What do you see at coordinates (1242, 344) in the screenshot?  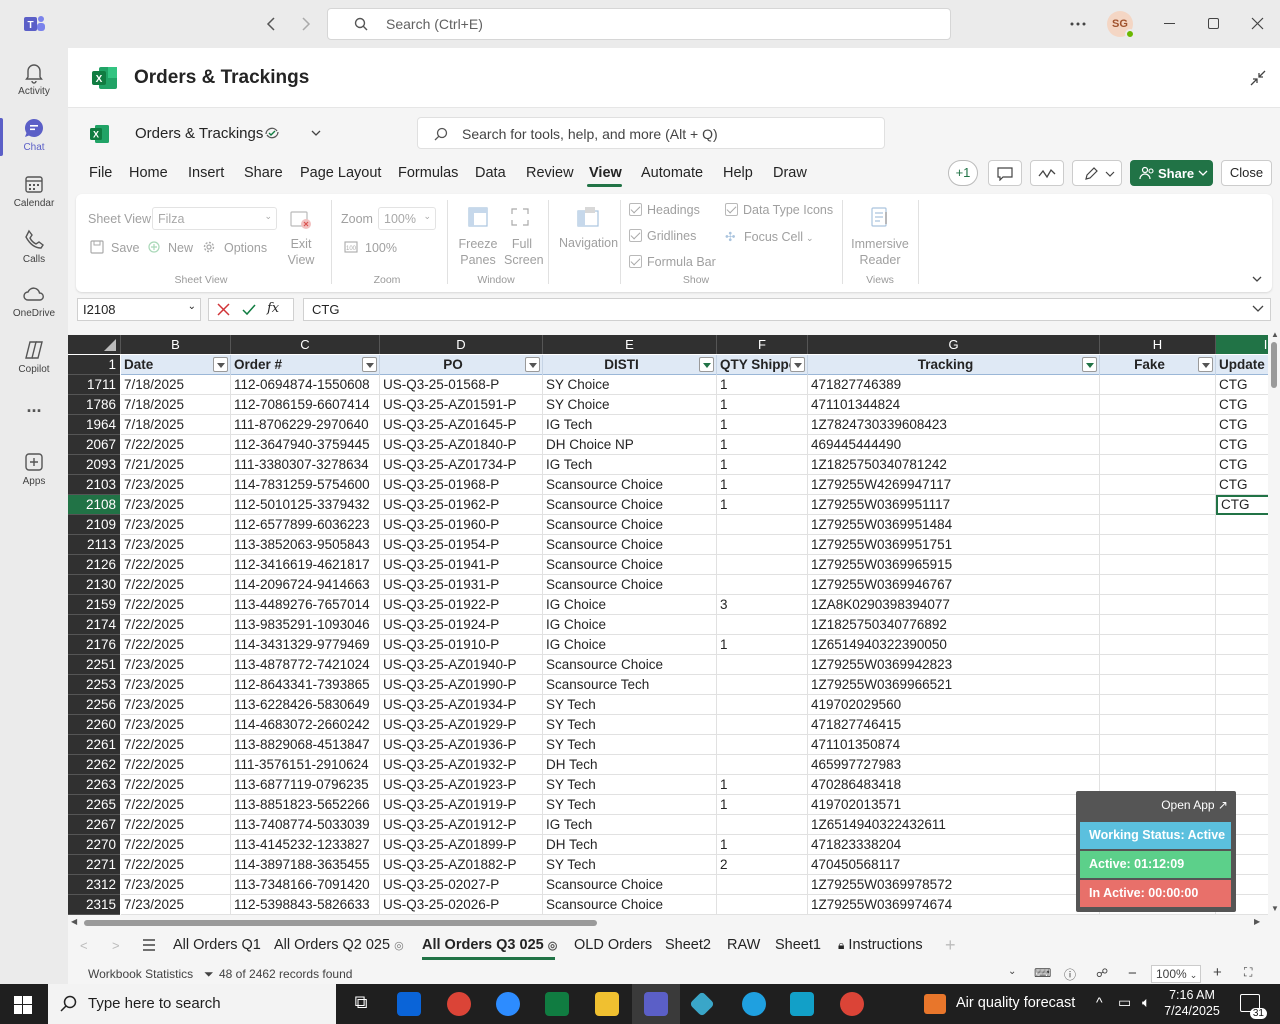 I see `column-header: I` at bounding box center [1242, 344].